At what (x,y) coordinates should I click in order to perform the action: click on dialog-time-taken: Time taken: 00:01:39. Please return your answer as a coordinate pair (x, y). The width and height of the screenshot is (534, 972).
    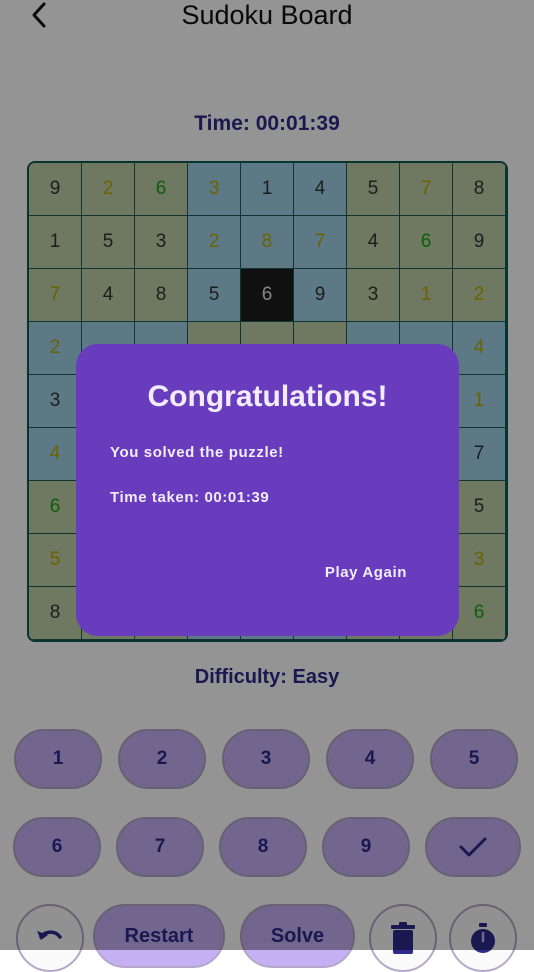
    Looking at the image, I should click on (190, 497).